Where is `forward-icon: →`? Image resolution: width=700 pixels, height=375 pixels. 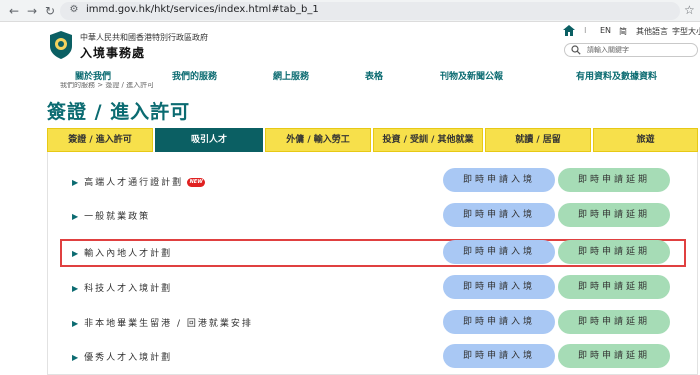 forward-icon: → is located at coordinates (32, 11).